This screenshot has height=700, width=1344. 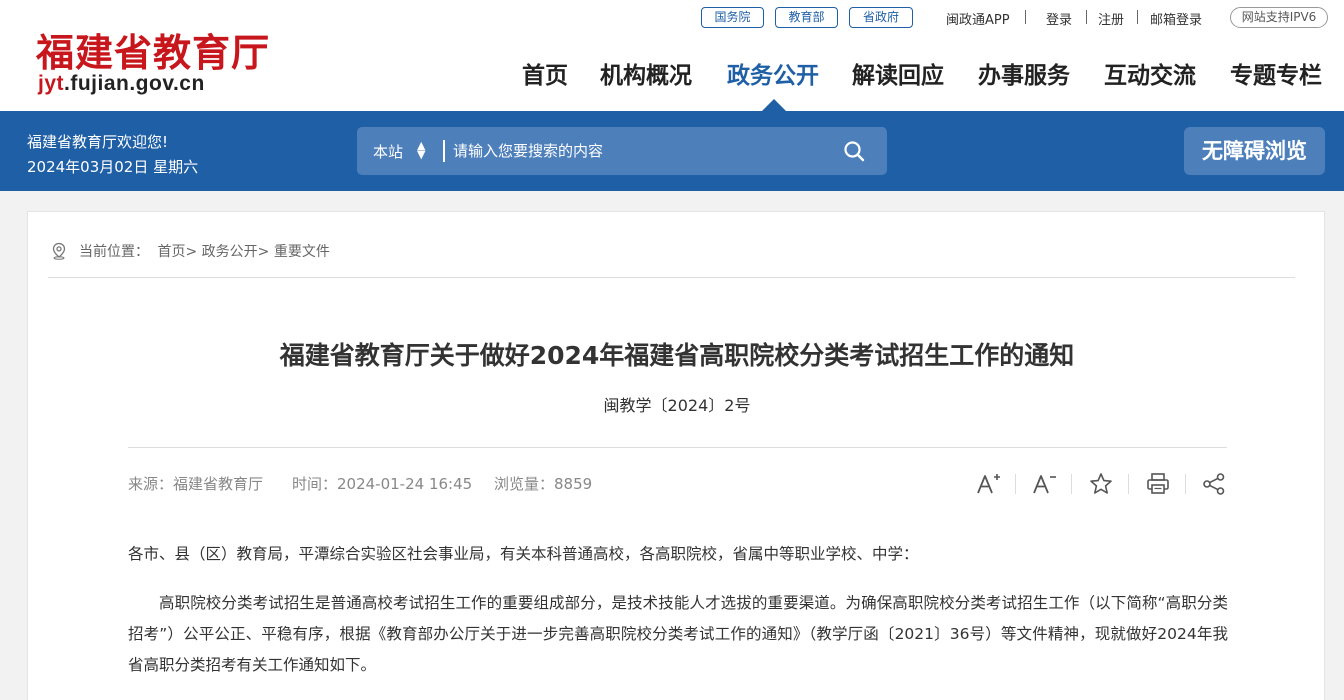 I want to click on nav-interaction: 互动交流, so click(x=1150, y=73).